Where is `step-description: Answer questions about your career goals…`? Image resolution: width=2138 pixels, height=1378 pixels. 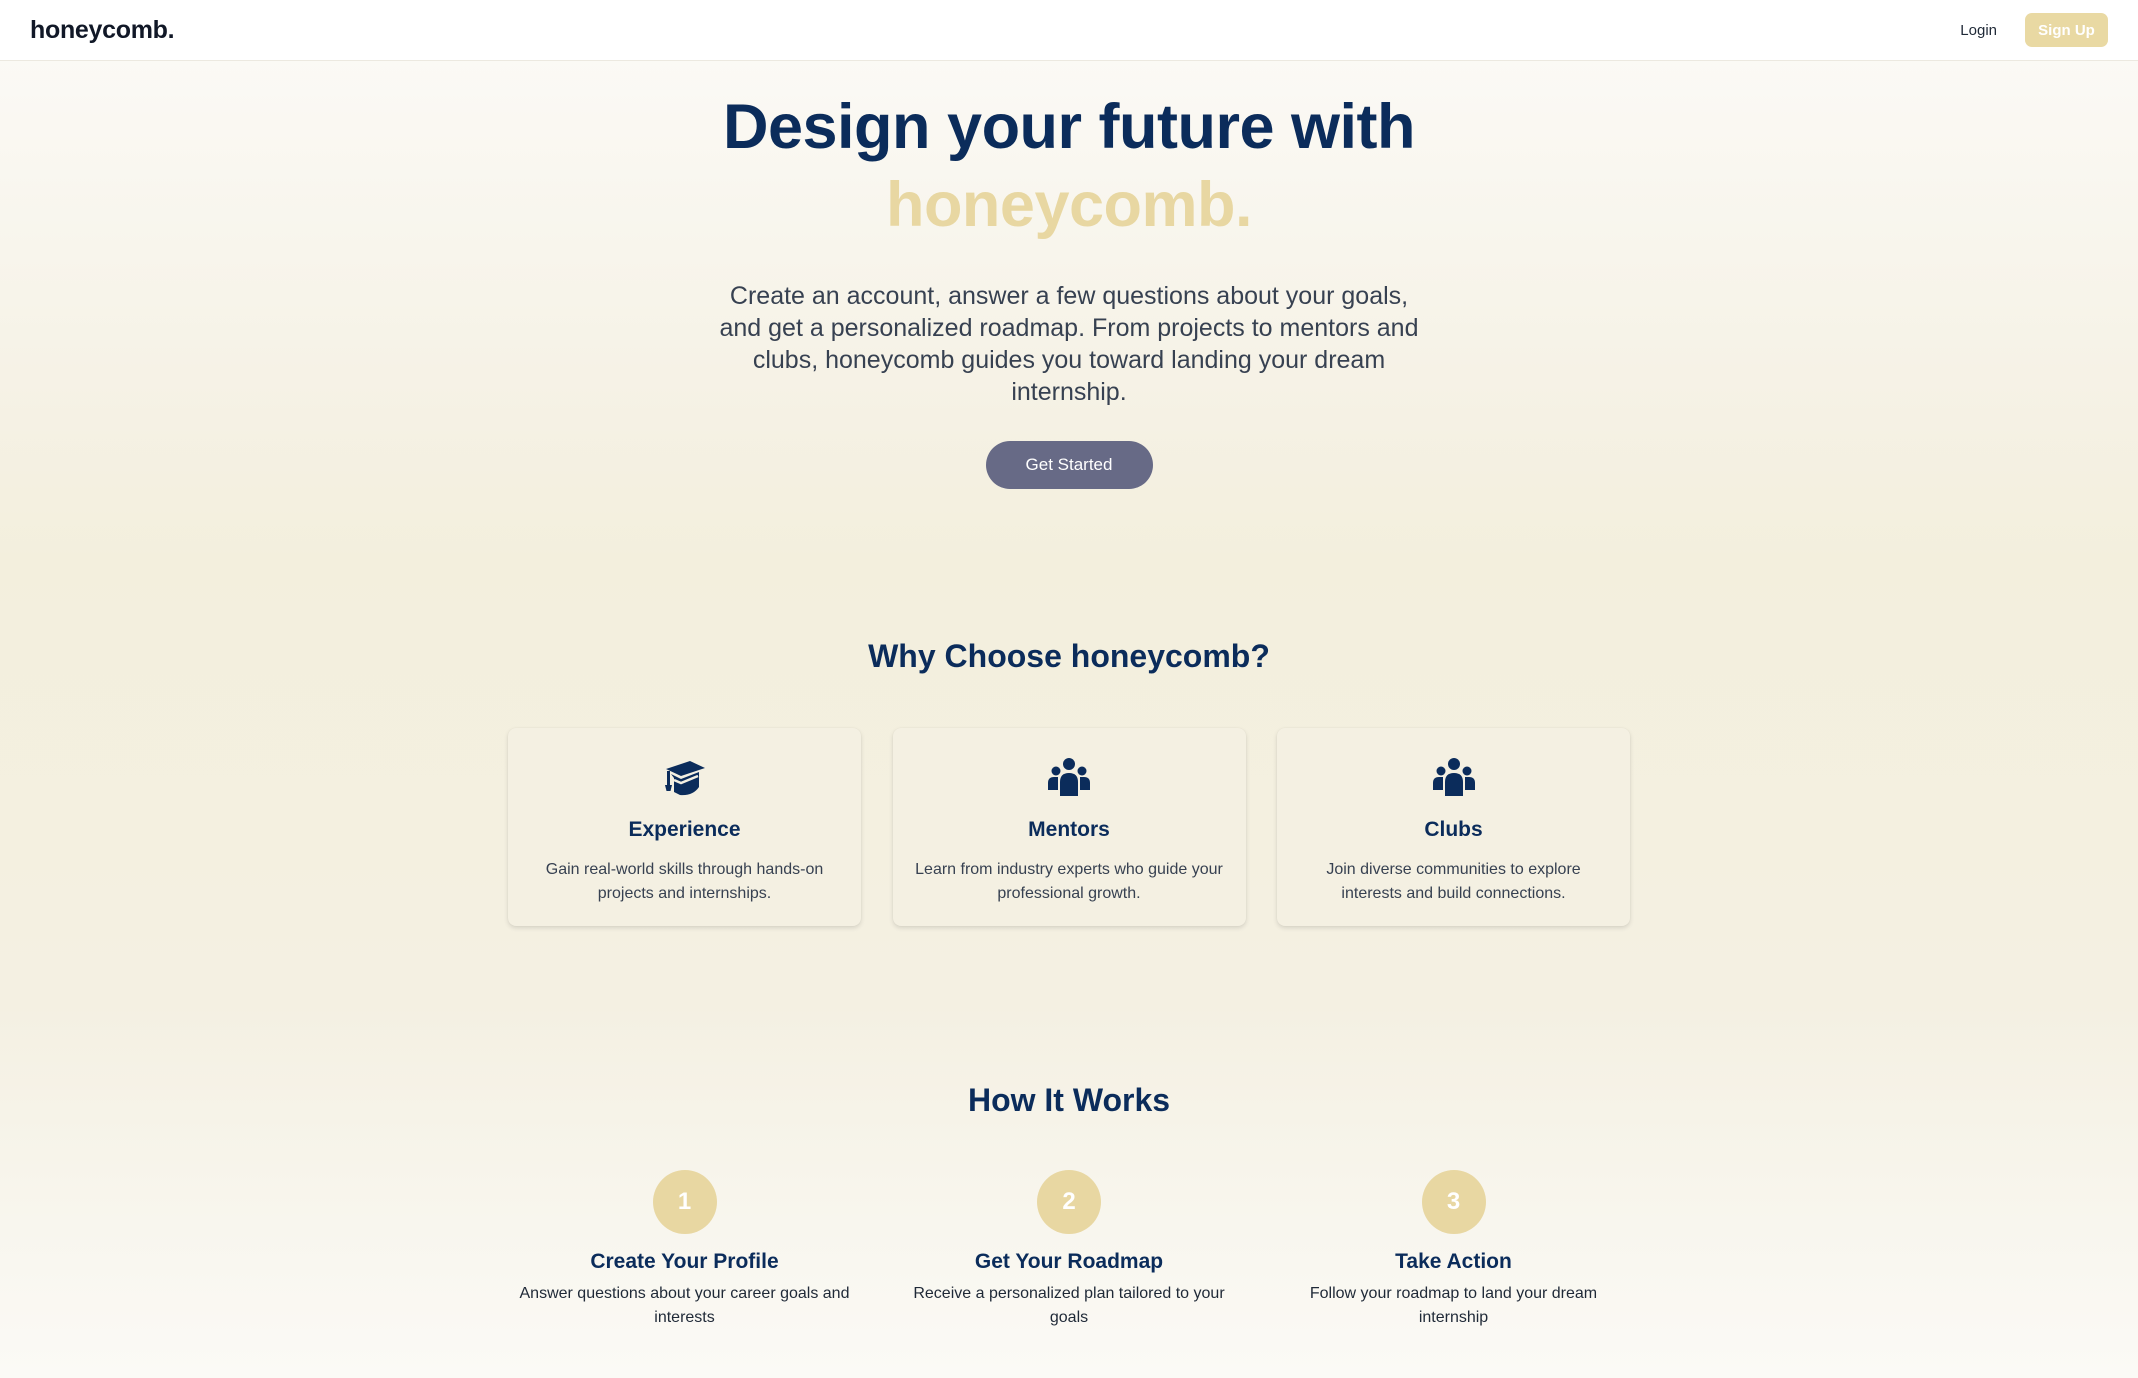 step-description: Answer questions about your career goals… is located at coordinates (684, 1305).